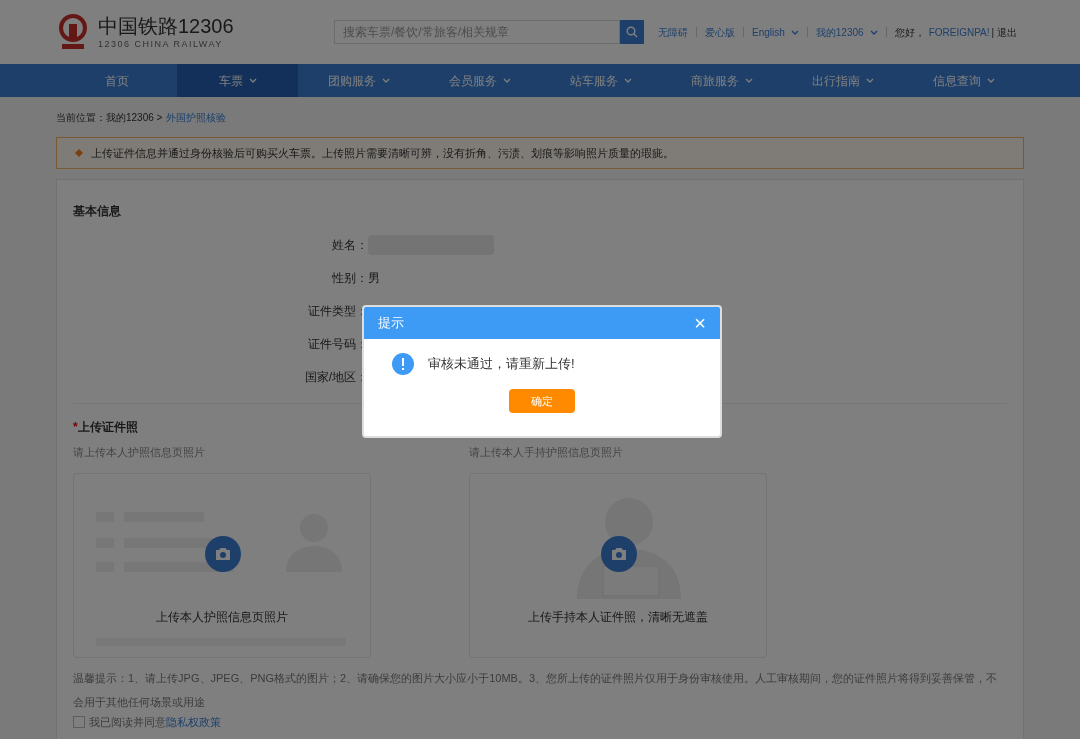  What do you see at coordinates (358, 80) in the screenshot?
I see `nav-tab: 团购服务` at bounding box center [358, 80].